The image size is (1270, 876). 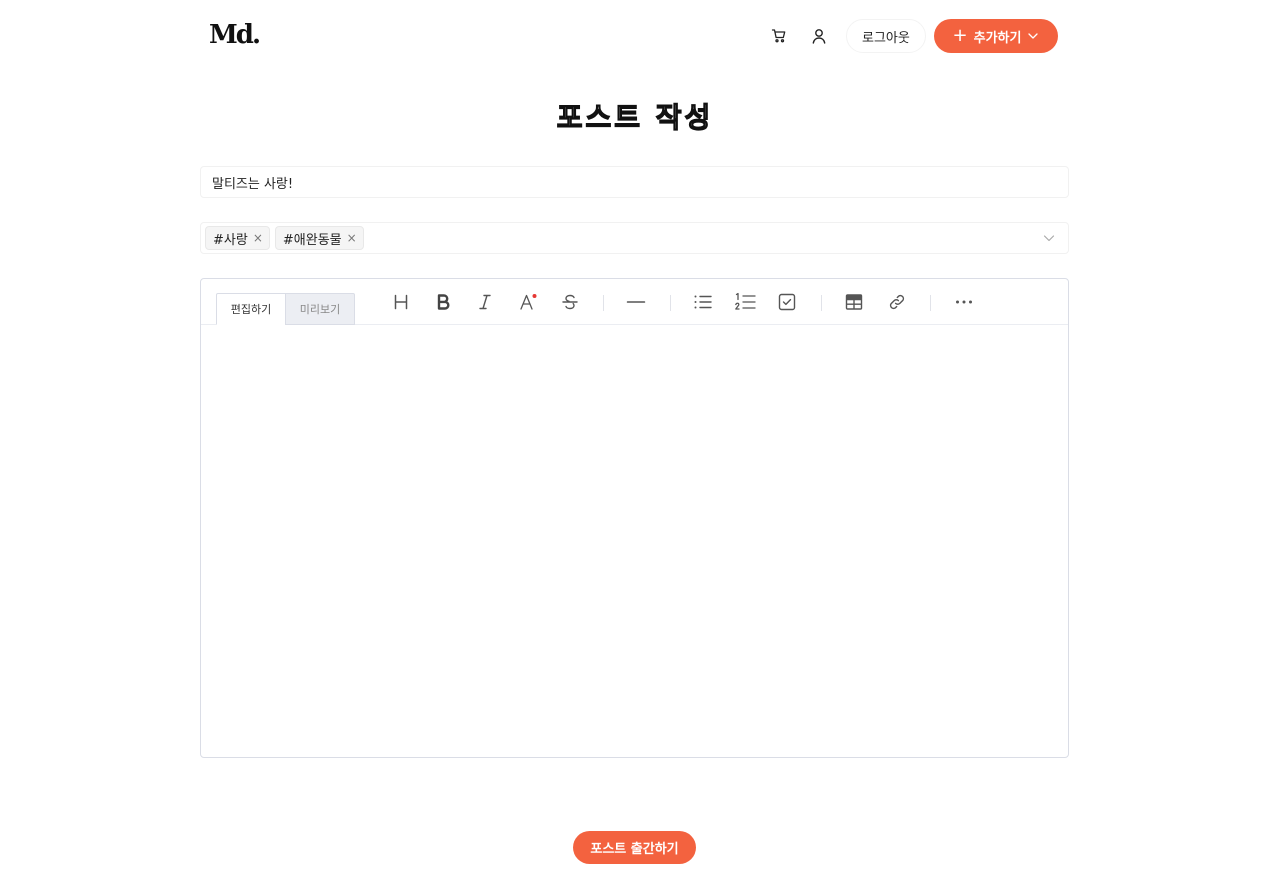 What do you see at coordinates (635, 36) in the screenshot?
I see `header: Md. 로그아웃 + 추가하기` at bounding box center [635, 36].